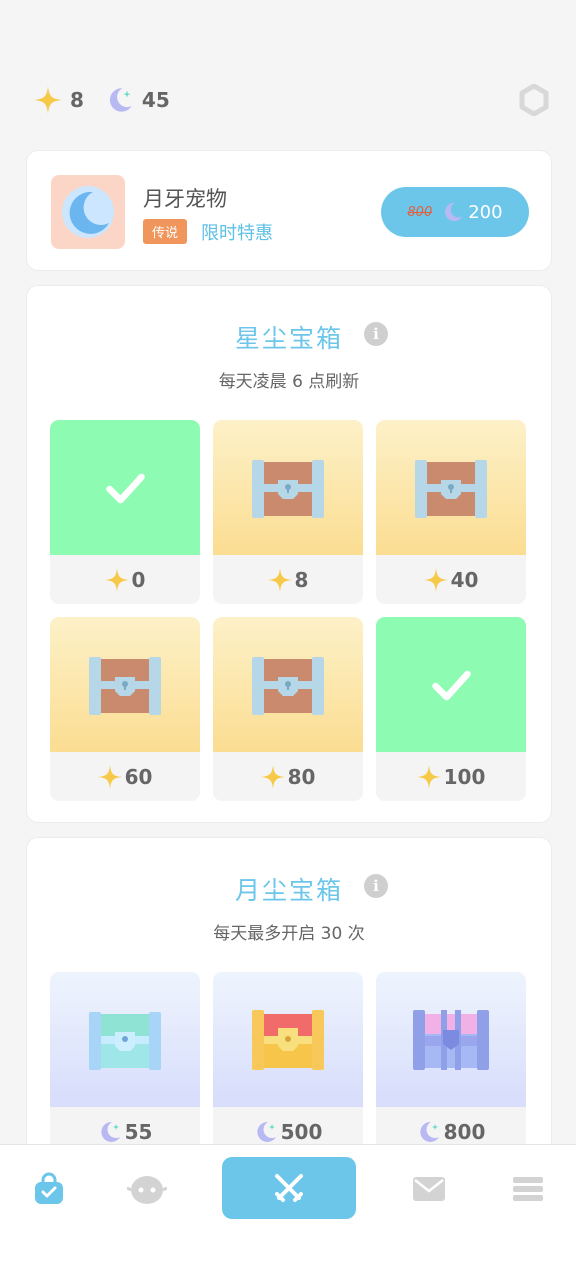 This screenshot has width=576, height=1280. What do you see at coordinates (288, 890) in the screenshot?
I see `section-title: 月尘宝箱` at bounding box center [288, 890].